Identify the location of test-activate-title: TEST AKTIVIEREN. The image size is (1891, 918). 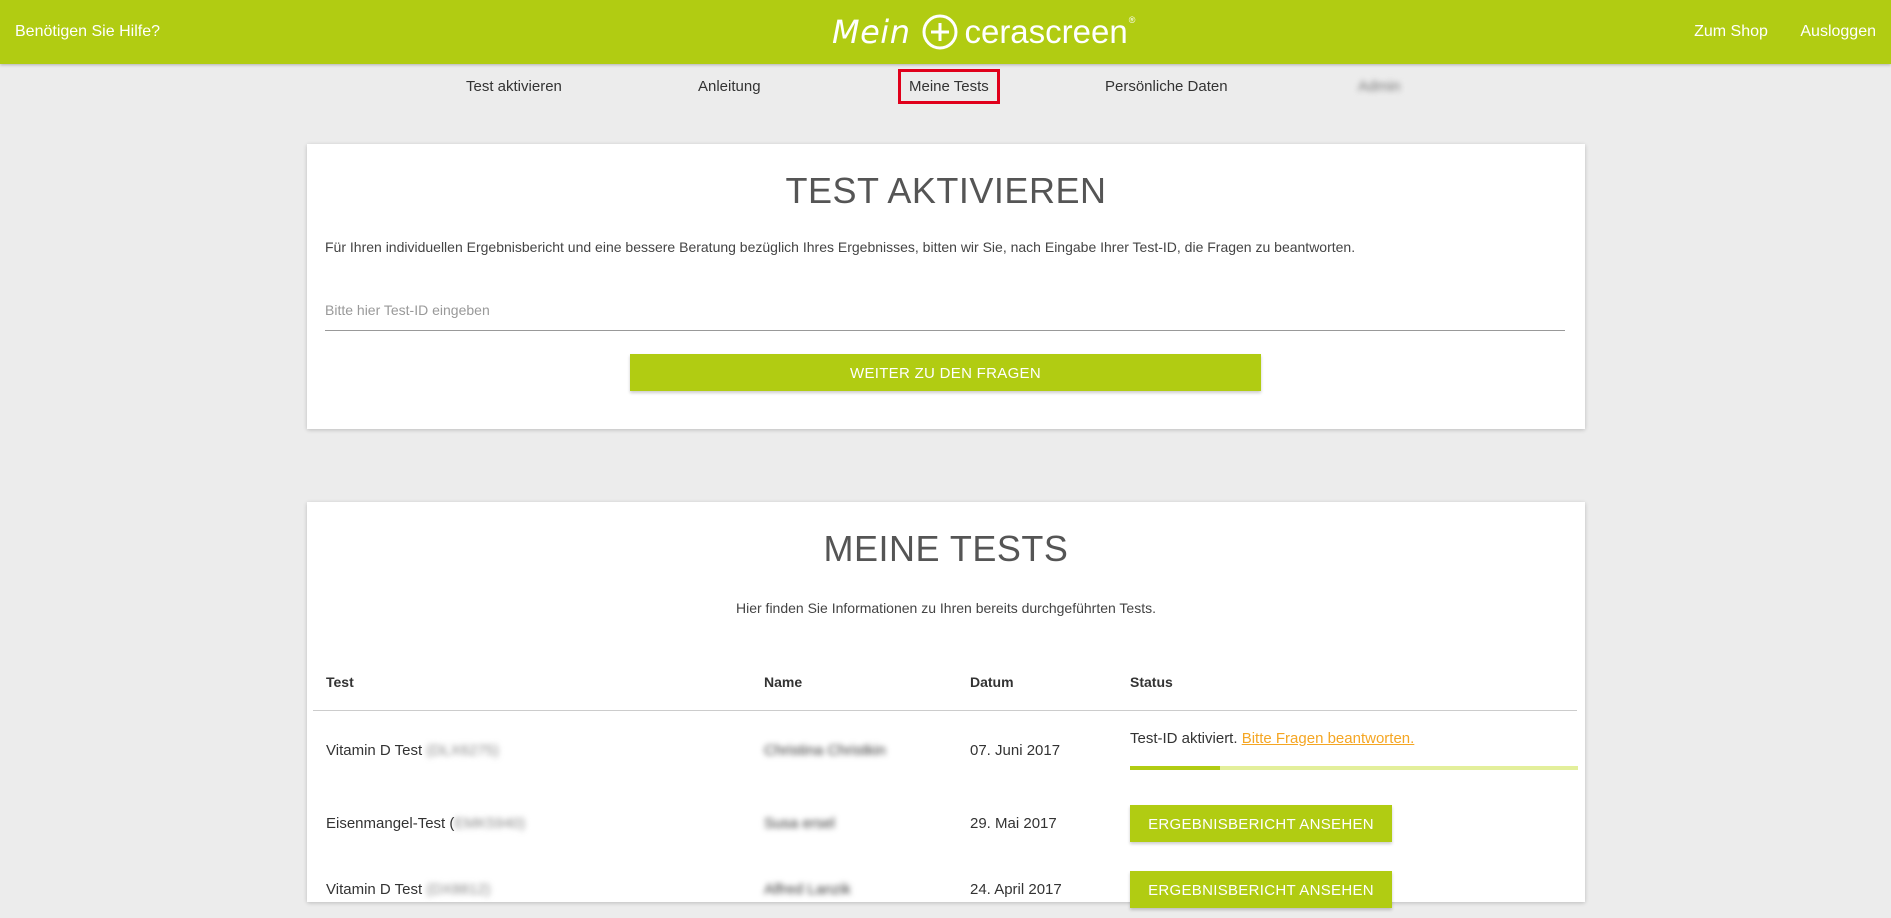
(946, 190).